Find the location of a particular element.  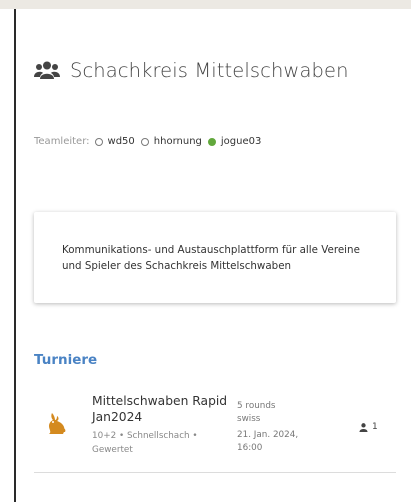

team-leaders: Teamleiter: wd50 hhornung jogue03 is located at coordinates (150, 141).